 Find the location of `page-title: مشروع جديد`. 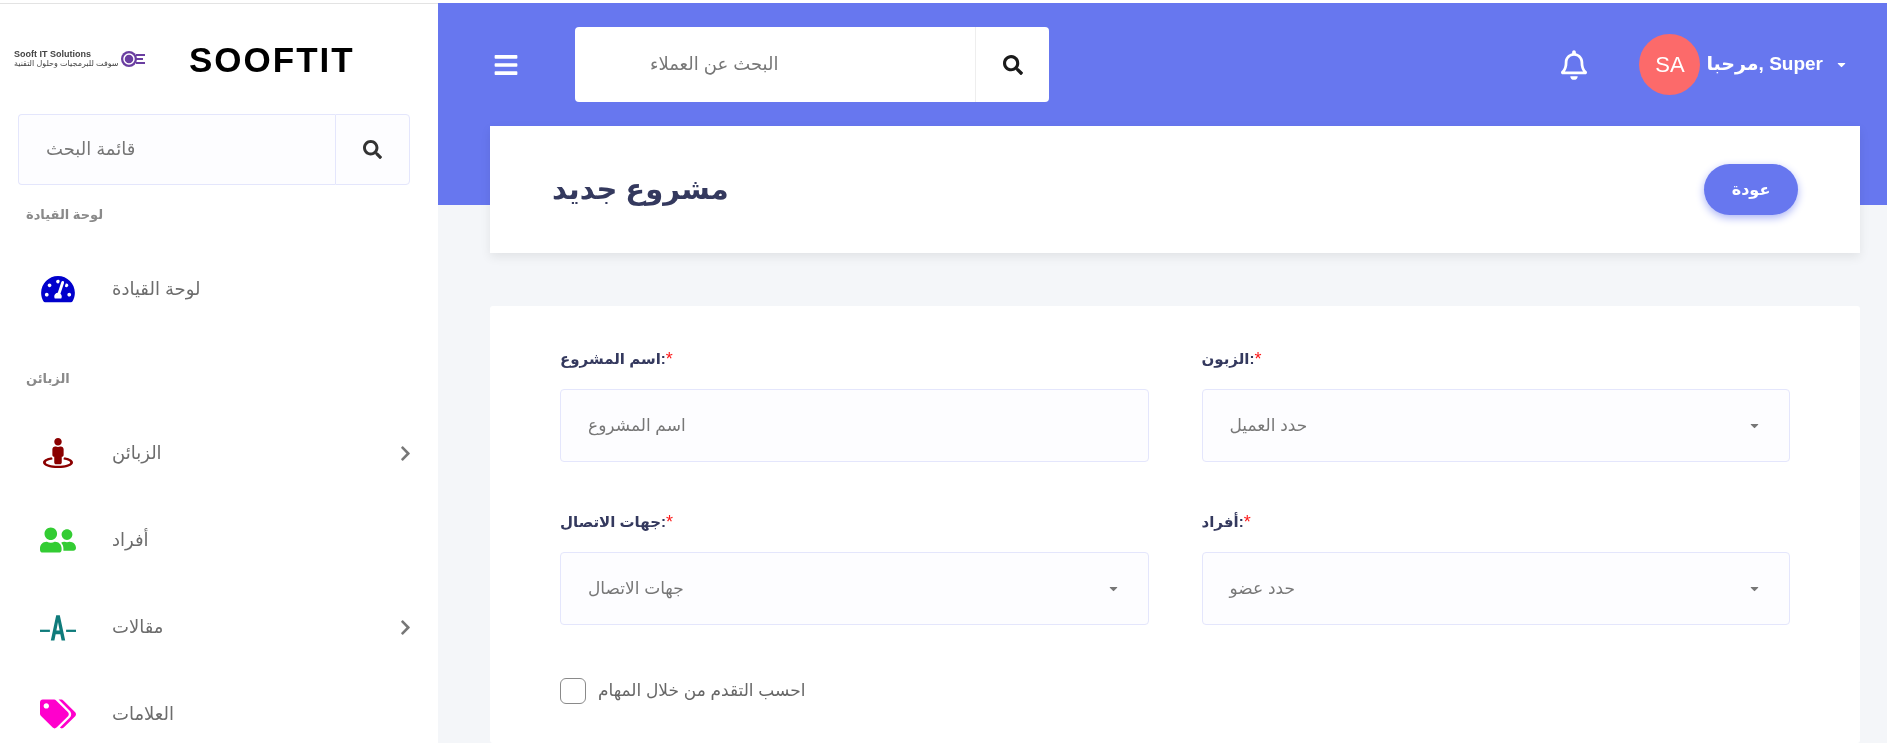

page-title: مشروع جديد is located at coordinates (640, 189).